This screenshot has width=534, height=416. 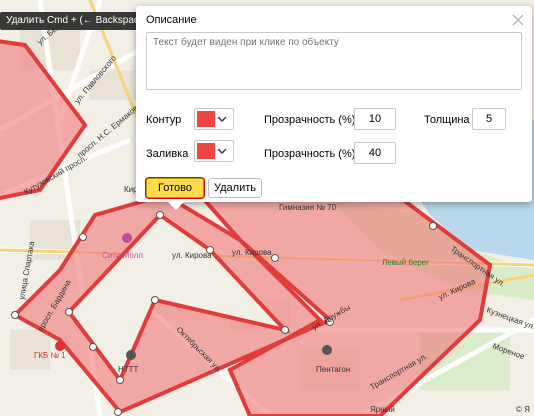 I want to click on fill-color-swatch, so click(x=206, y=151).